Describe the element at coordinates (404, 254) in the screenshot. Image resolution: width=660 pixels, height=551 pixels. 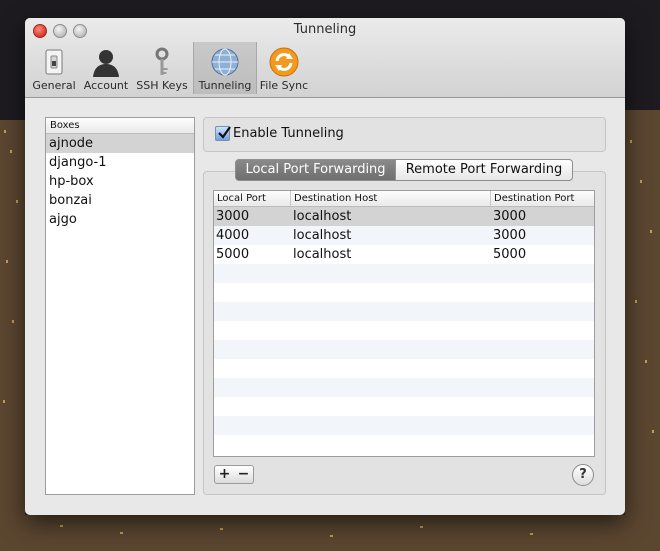
I see `table-row: 5000 localhost 5000` at that location.